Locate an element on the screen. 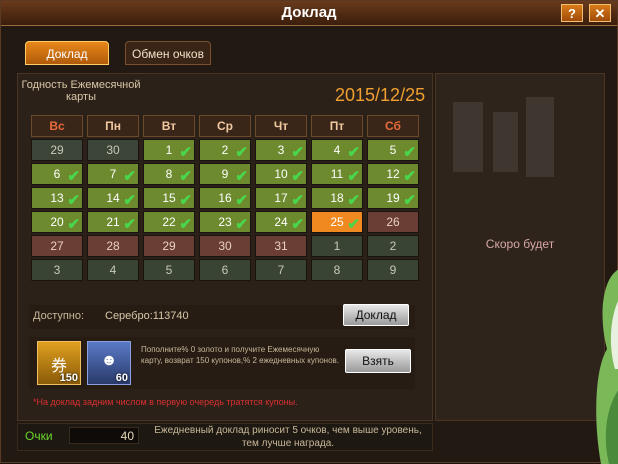 The image size is (618, 464). day-number: 25 is located at coordinates (337, 222).